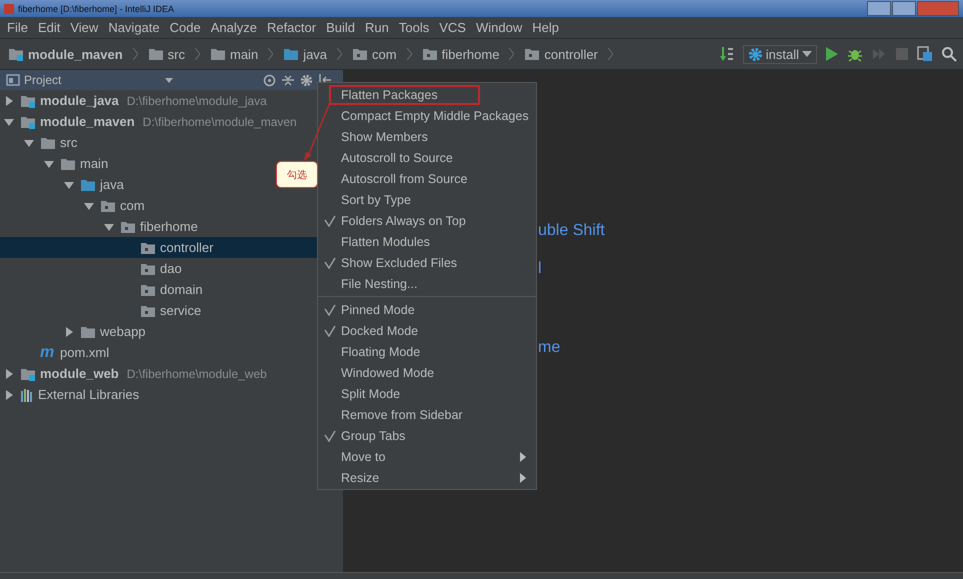 This screenshot has height=579, width=963. I want to click on menu-option-label: Group Tabs, so click(373, 436).